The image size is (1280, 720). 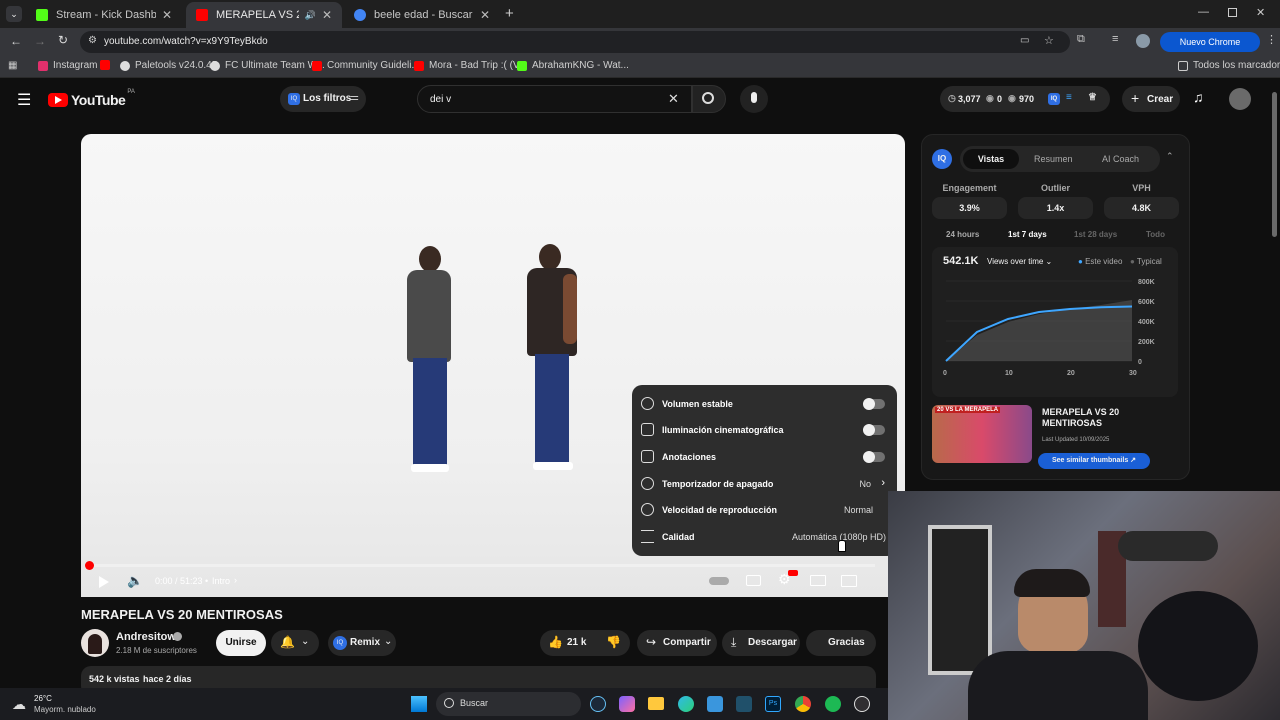 What do you see at coordinates (627, 704) in the screenshot?
I see `copilot-icon` at bounding box center [627, 704].